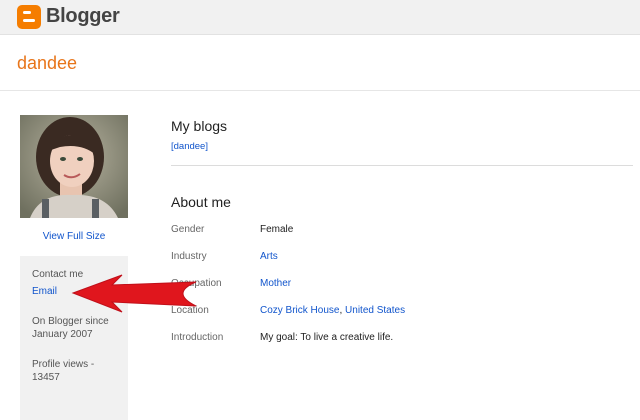  What do you see at coordinates (196, 283) in the screenshot?
I see `occupation-label: Occupation` at bounding box center [196, 283].